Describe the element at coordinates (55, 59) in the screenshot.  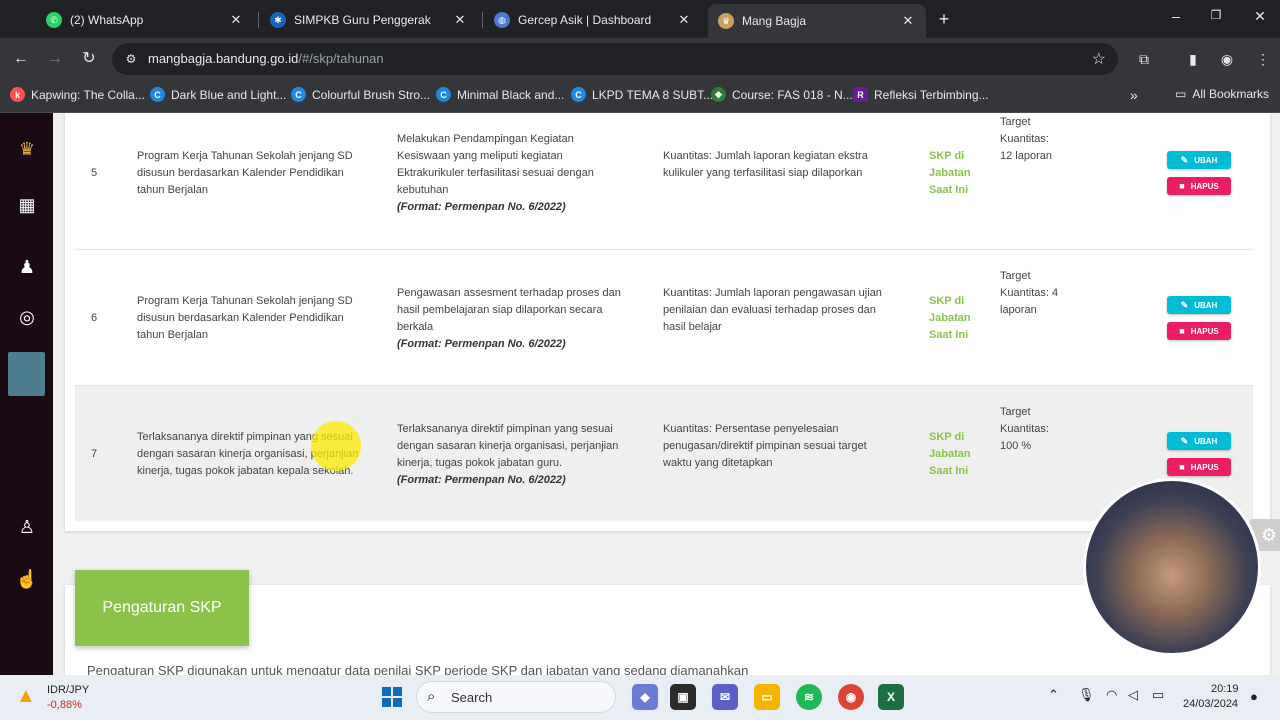
I see `forward-icon: →` at that location.